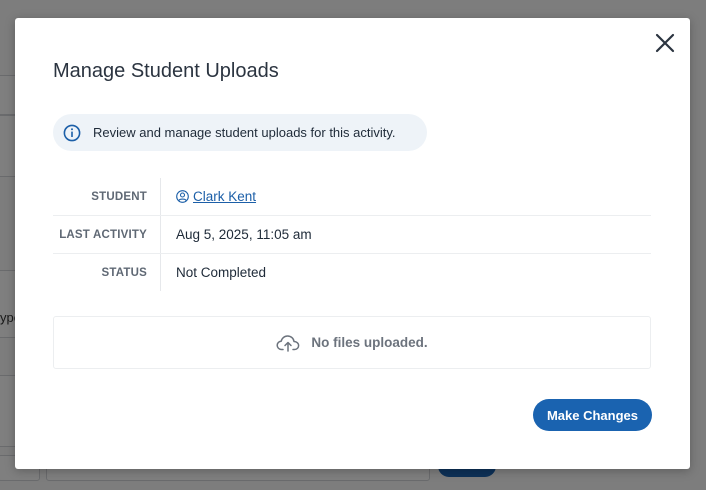  What do you see at coordinates (107, 272) in the screenshot?
I see `detail-label: STATUS` at bounding box center [107, 272].